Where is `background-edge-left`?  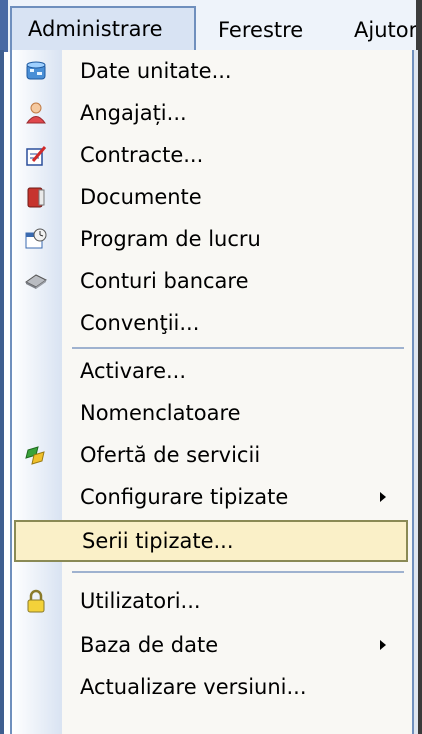
background-edge-left is located at coordinates (2, 392).